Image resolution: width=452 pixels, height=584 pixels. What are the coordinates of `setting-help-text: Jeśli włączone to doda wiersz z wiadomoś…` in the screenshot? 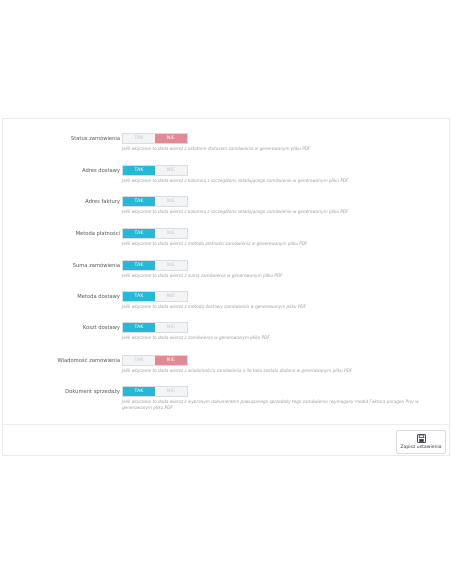 It's located at (237, 370).